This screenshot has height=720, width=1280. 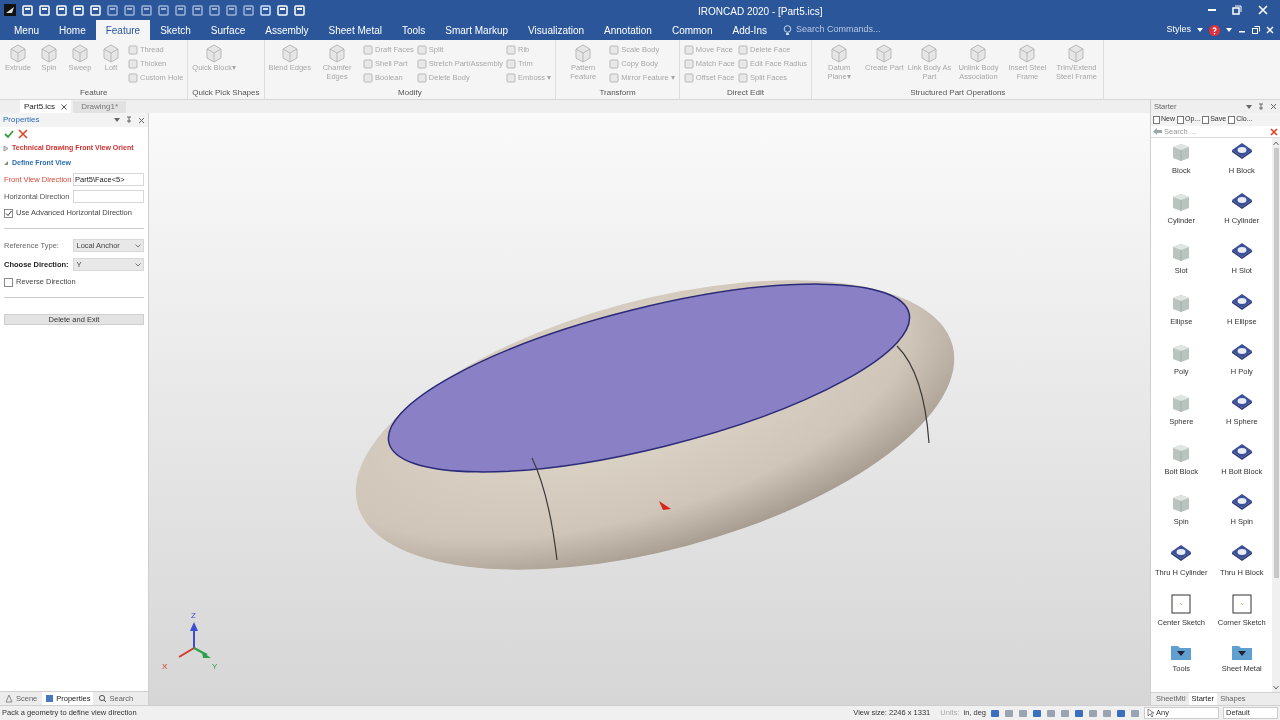 I want to click on pointer-icon, so click(x=1150, y=713).